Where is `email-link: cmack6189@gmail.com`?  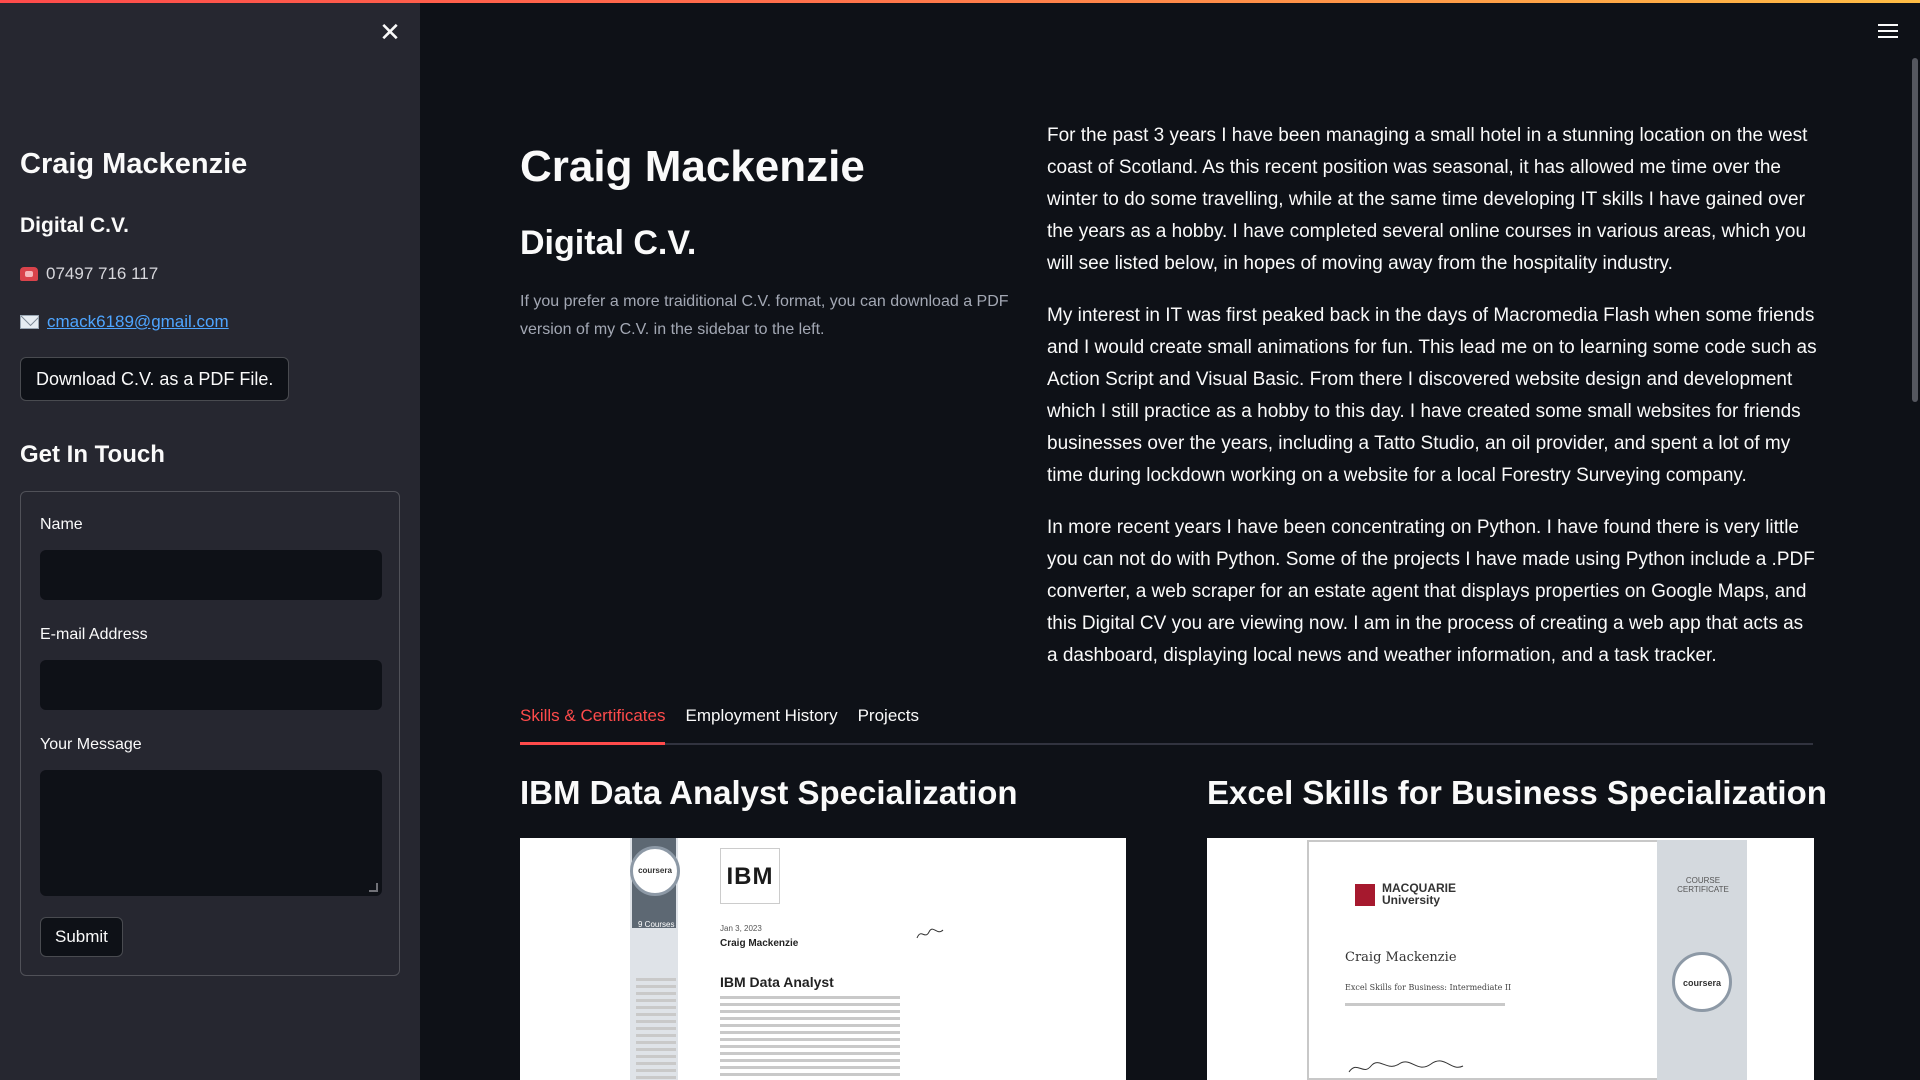 email-link: cmack6189@gmail.com is located at coordinates (138, 322).